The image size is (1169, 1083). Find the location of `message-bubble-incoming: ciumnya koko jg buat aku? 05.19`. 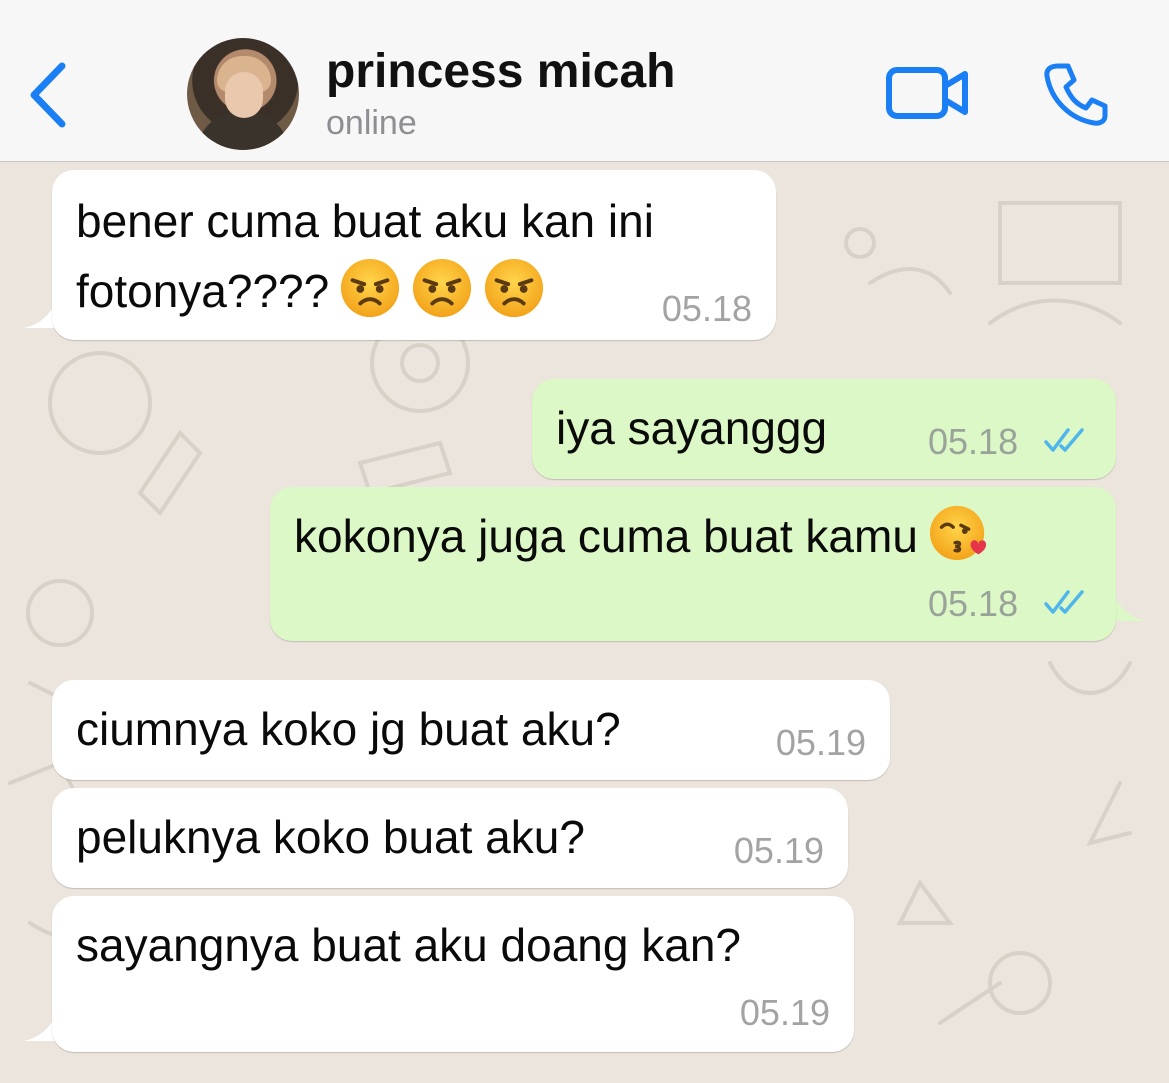

message-bubble-incoming: ciumnya koko jg buat aku? 05.19 is located at coordinates (471, 730).